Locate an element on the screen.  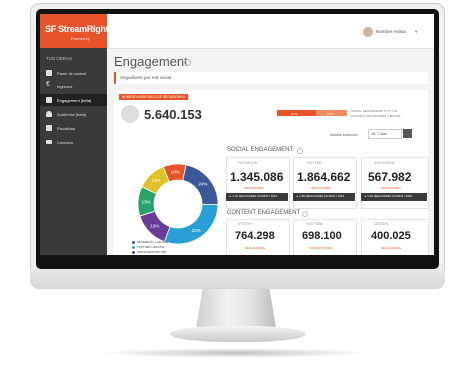
sidebar-item-label: Fiscalidad is located at coordinates (66, 128).